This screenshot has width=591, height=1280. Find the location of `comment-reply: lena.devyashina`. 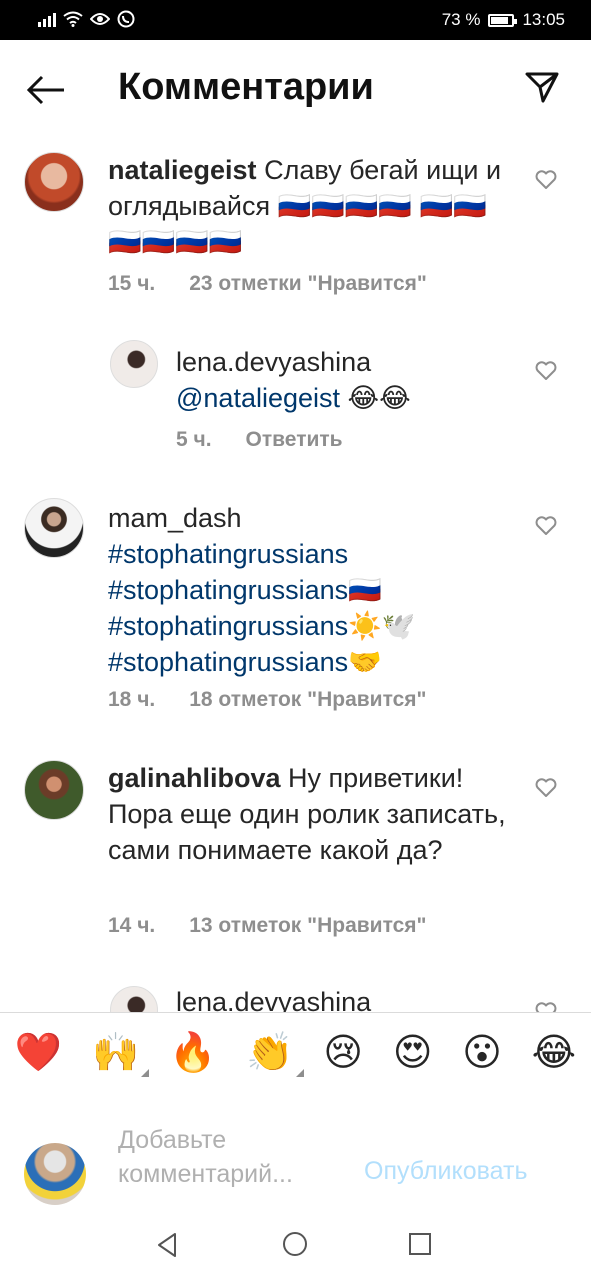

comment-reply: lena.devyashina is located at coordinates (295, 996).